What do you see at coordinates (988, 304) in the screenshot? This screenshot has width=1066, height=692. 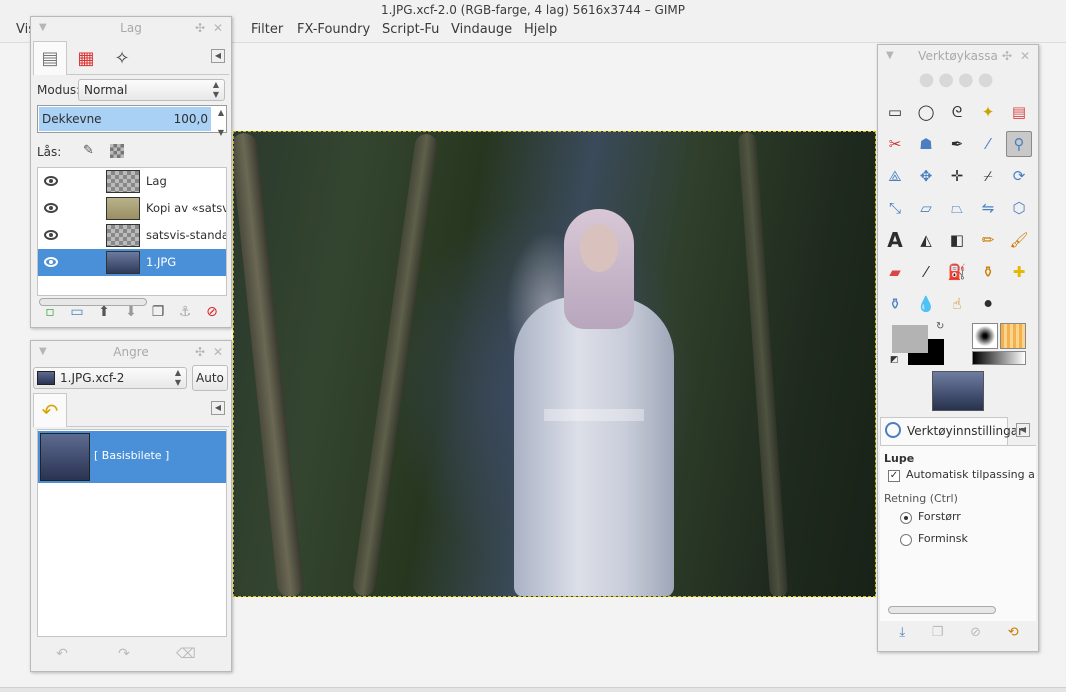 I see `dodge-burn-icon: ⚫` at bounding box center [988, 304].